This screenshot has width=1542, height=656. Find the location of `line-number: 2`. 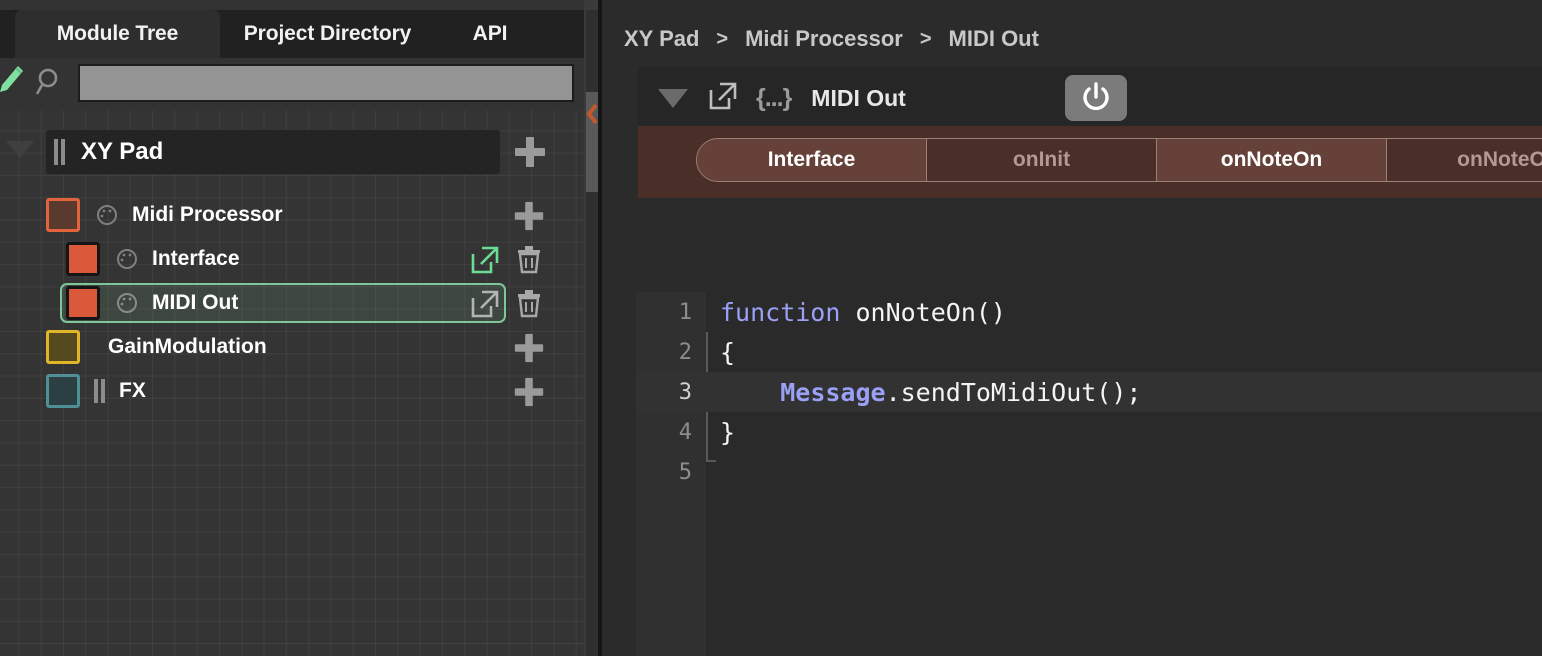

line-number: 2 is located at coordinates (685, 352).